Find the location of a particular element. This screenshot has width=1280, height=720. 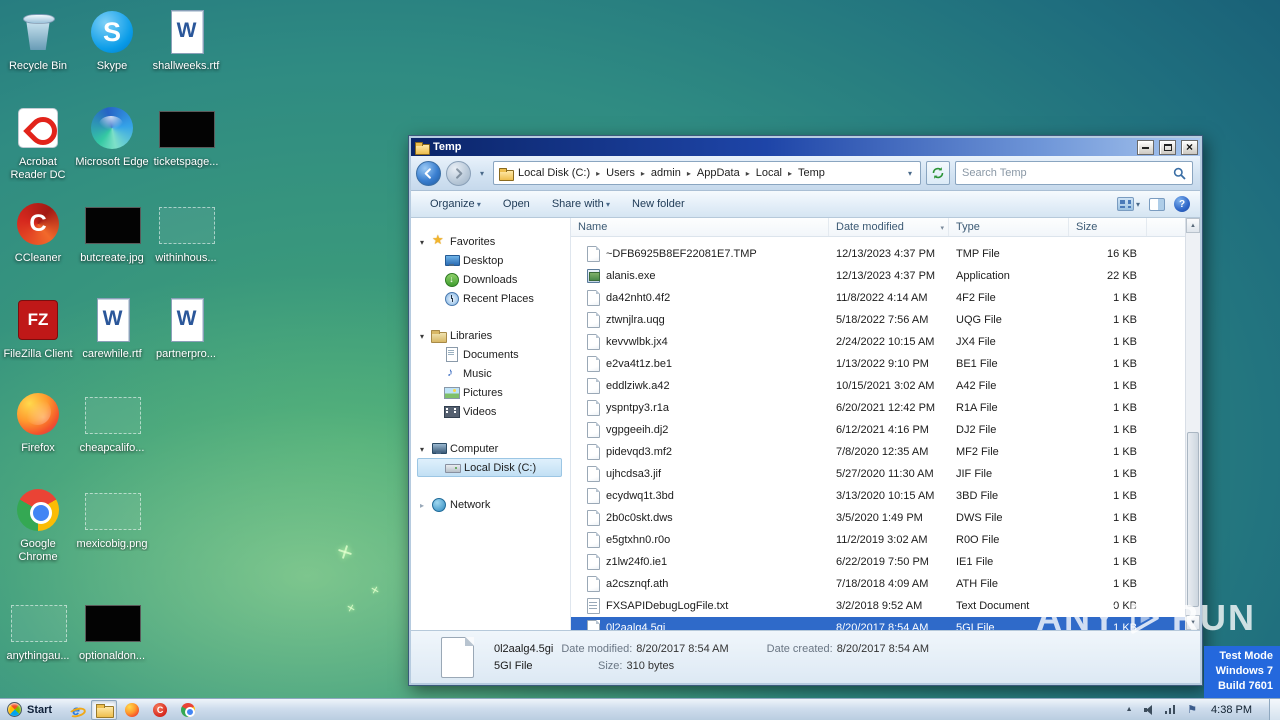

sidebar-item-recent-places: Recent Places is located at coordinates (493, 298).